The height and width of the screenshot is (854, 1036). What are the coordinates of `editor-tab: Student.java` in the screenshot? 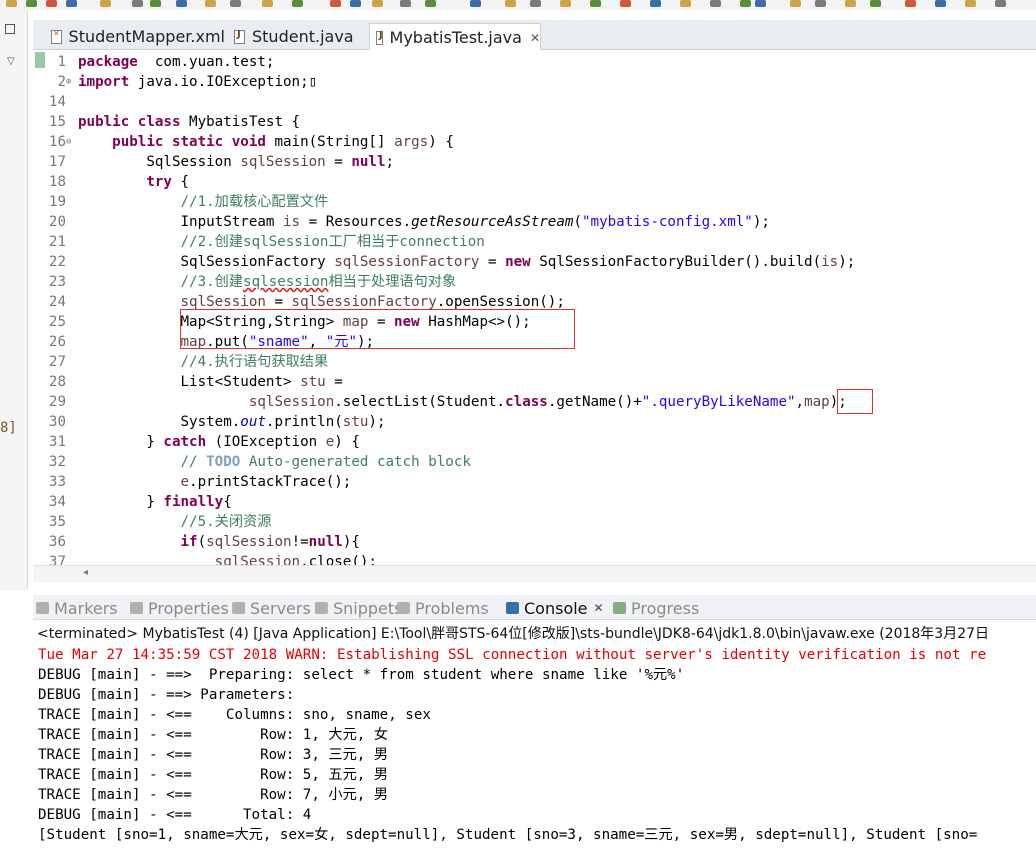 It's located at (296, 36).